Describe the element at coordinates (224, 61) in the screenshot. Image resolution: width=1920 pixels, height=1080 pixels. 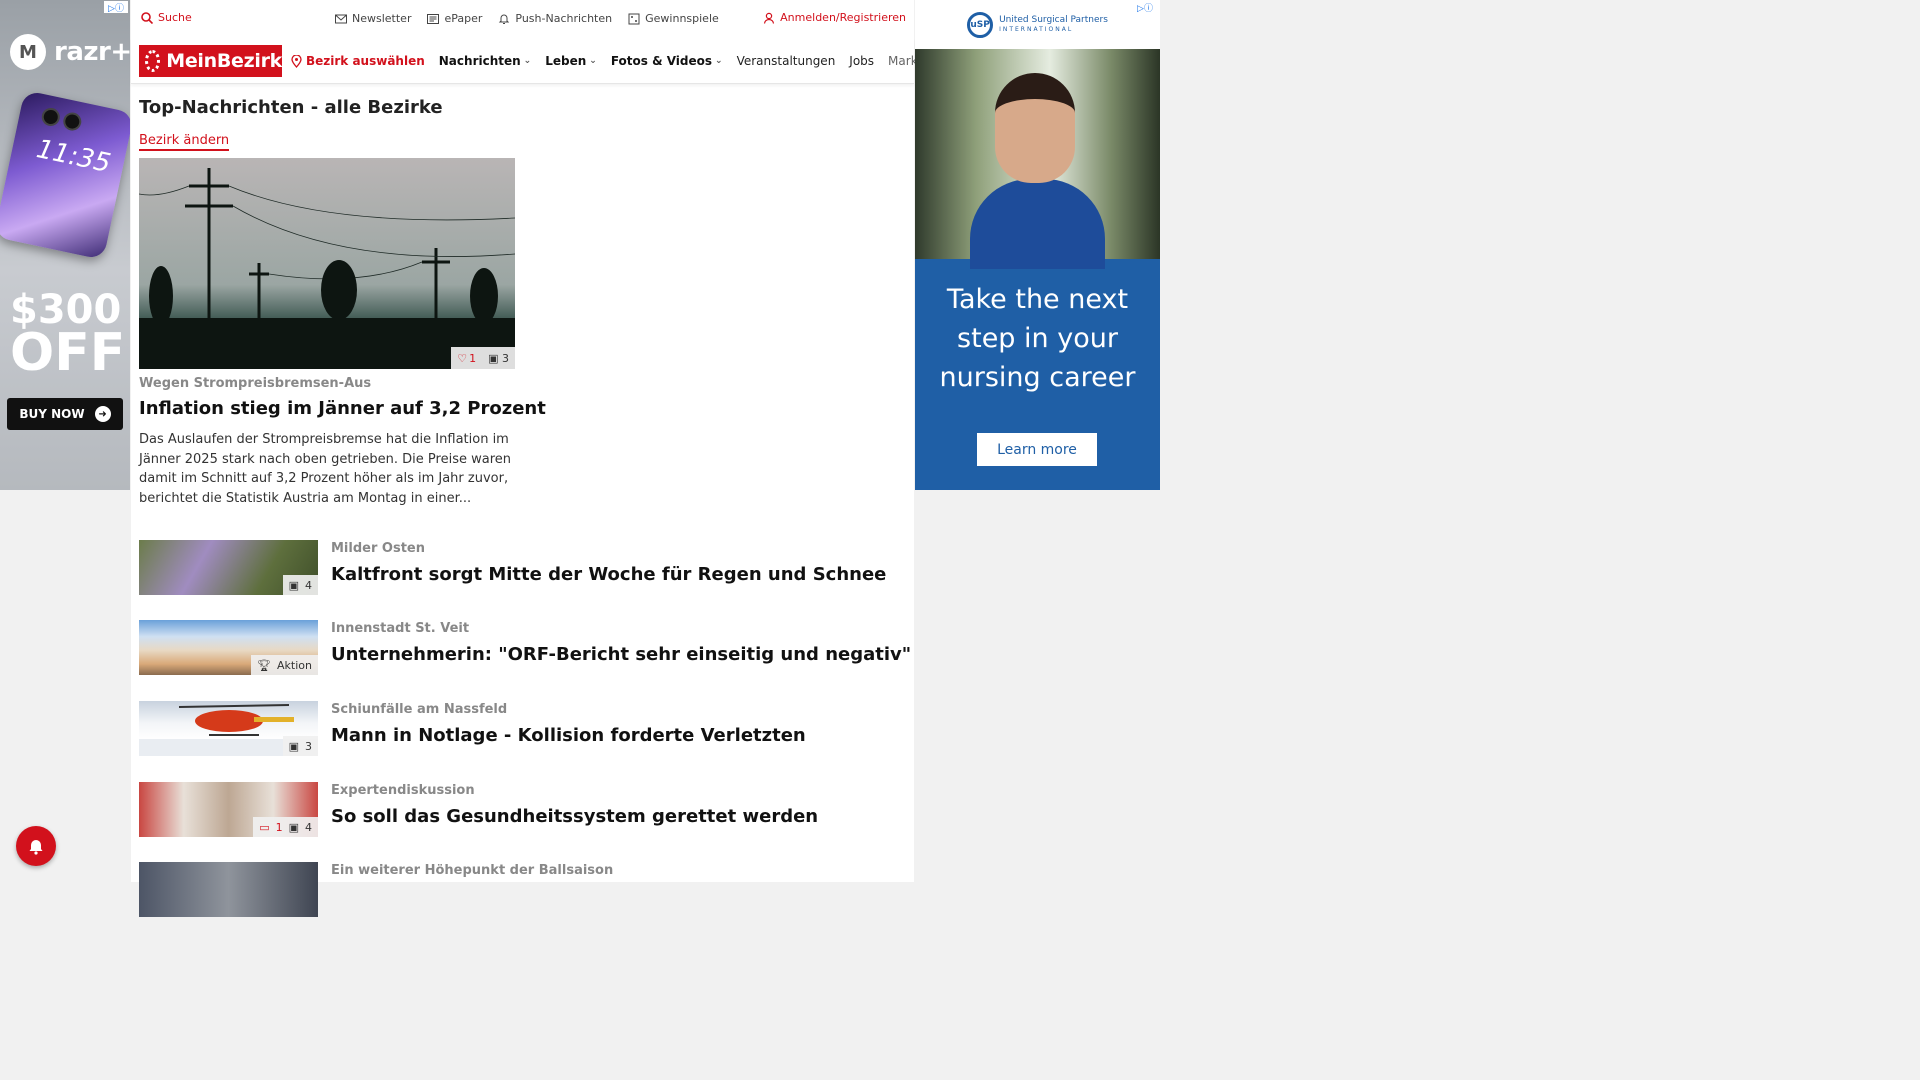
I see `logo-text: MeinBezirk` at that location.